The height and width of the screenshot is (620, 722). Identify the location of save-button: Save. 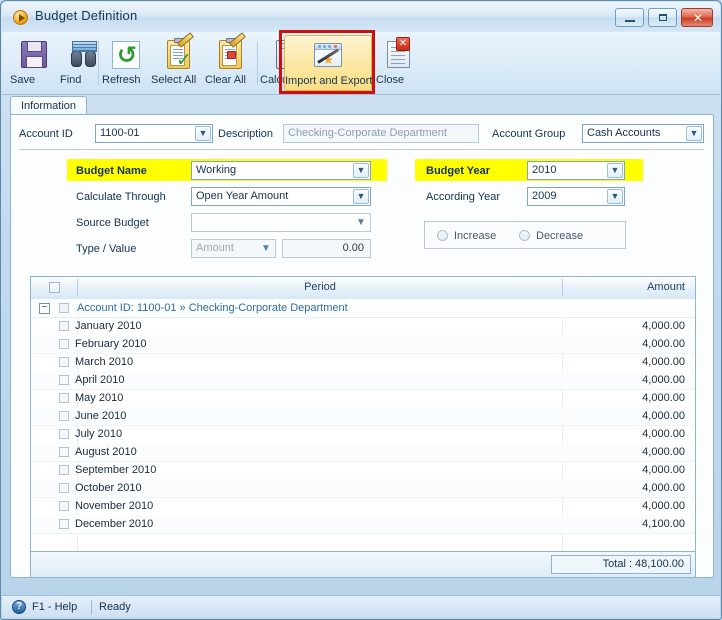
(34, 63).